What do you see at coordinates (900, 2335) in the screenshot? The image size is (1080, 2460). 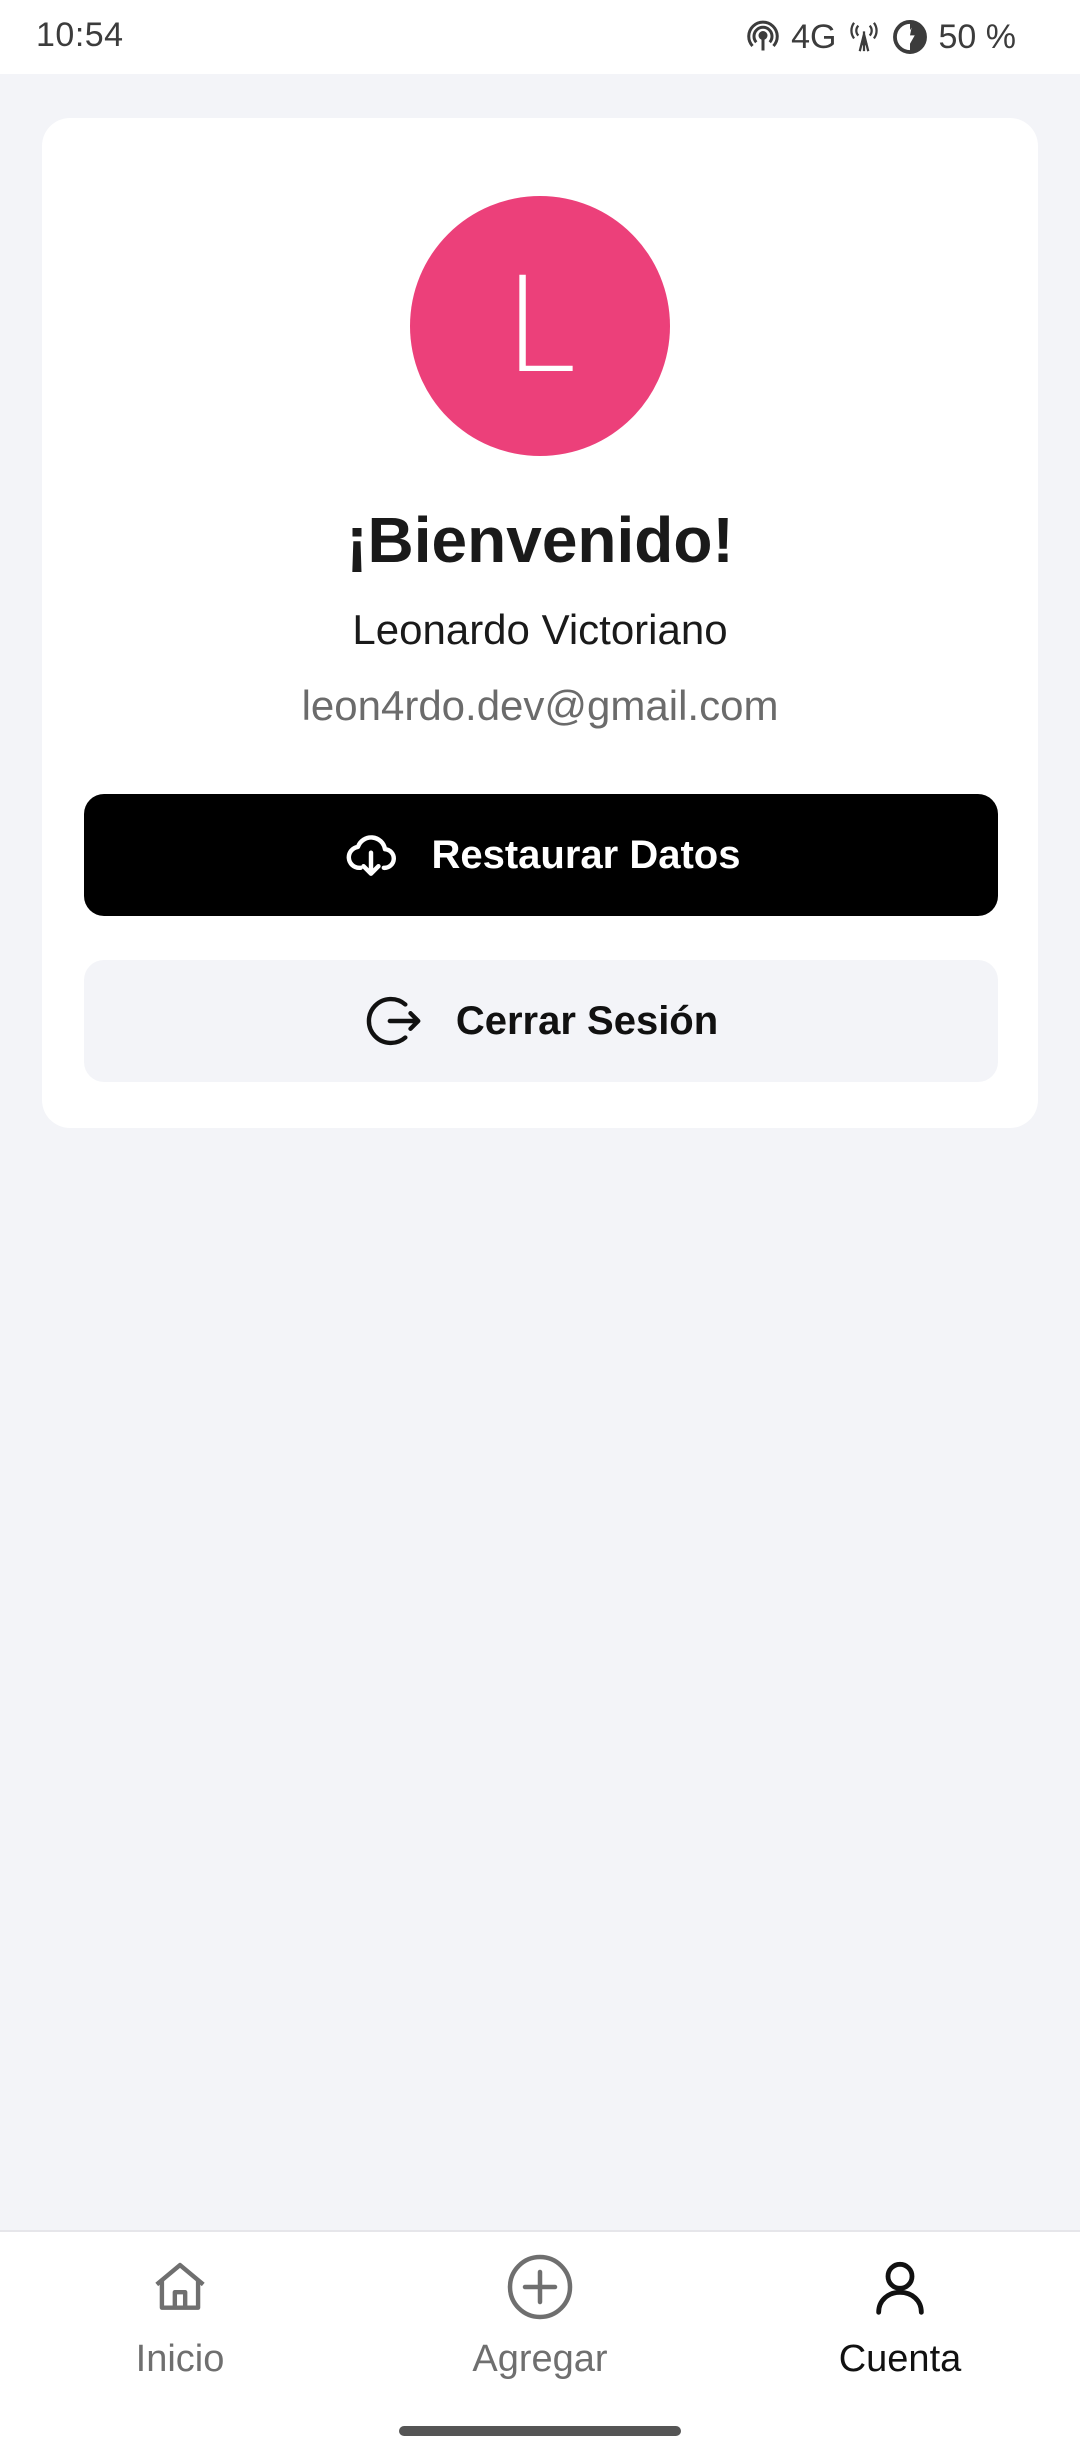 I see `nav-item-cuenta: Cuenta` at bounding box center [900, 2335].